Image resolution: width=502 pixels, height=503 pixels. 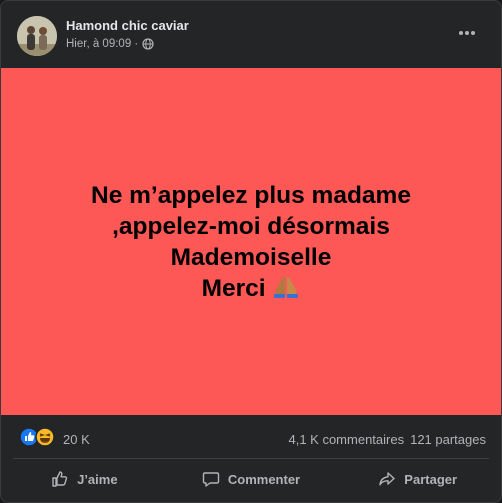 I want to click on reactions-count: 20 K, so click(x=76, y=439).